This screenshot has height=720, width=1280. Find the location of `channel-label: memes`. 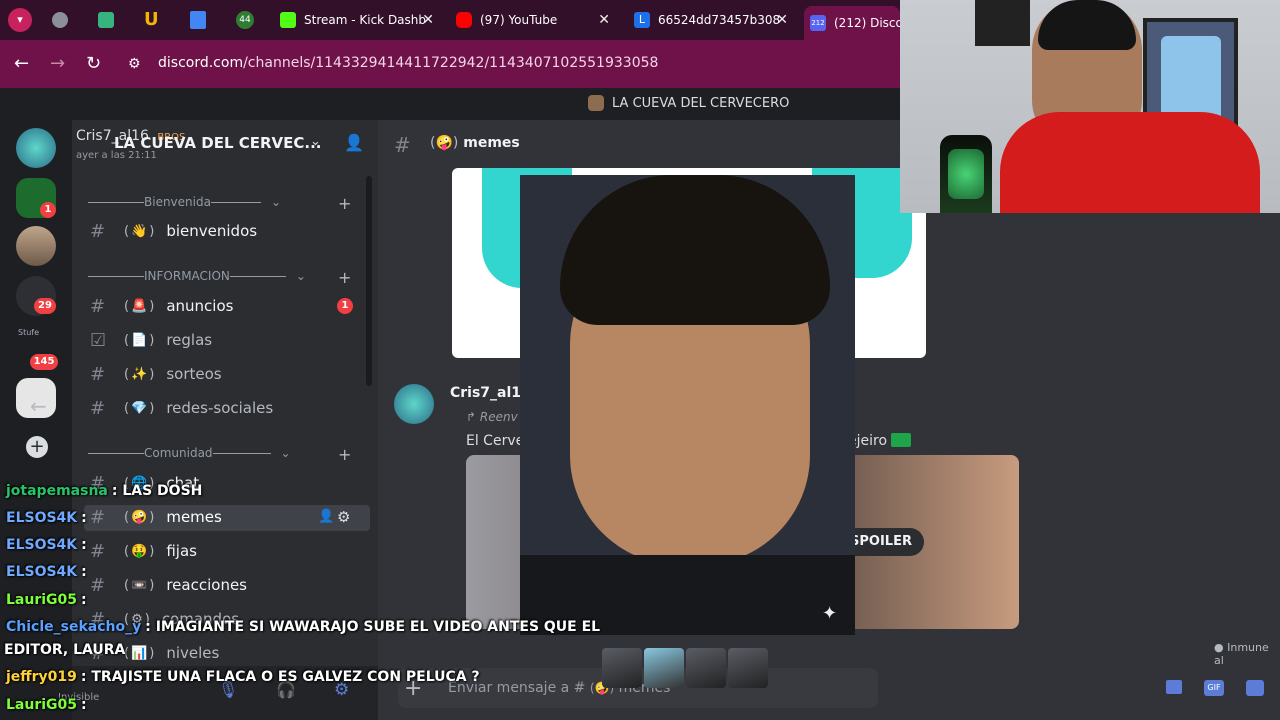

channel-label: memes is located at coordinates (194, 517).